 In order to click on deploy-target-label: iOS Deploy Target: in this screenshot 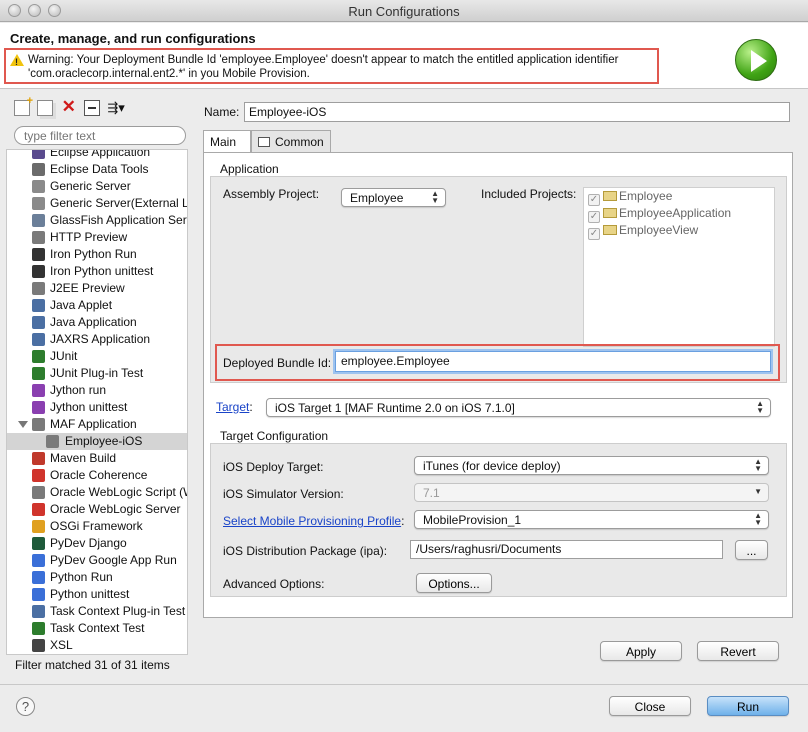, I will do `click(273, 467)`.